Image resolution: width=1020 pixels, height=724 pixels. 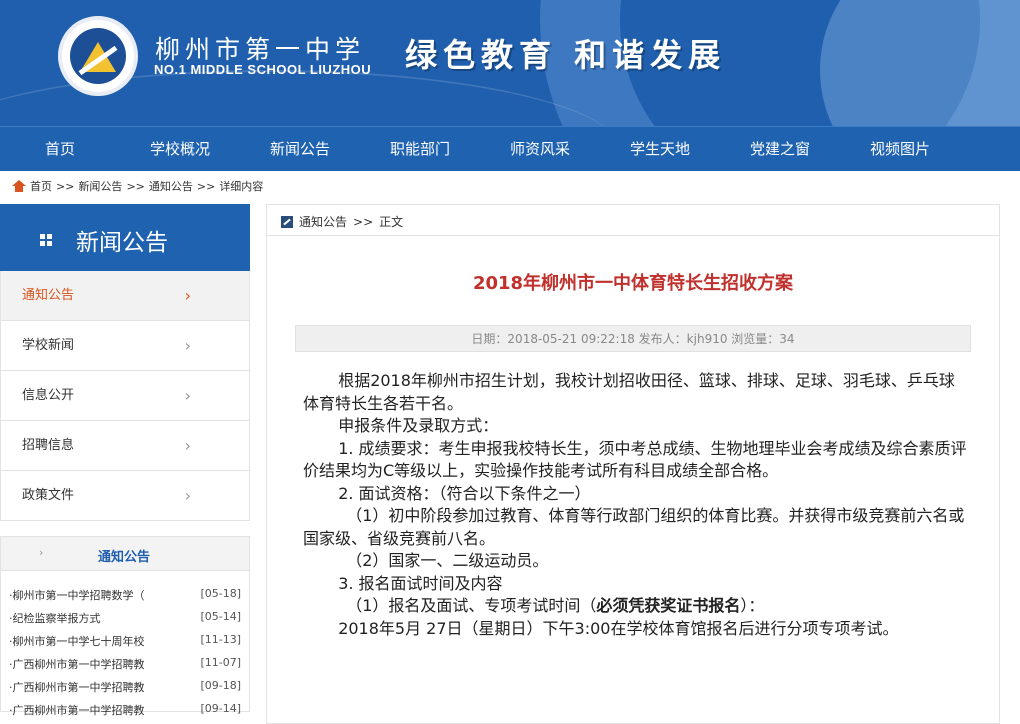 I want to click on divider, so click(x=633, y=235).